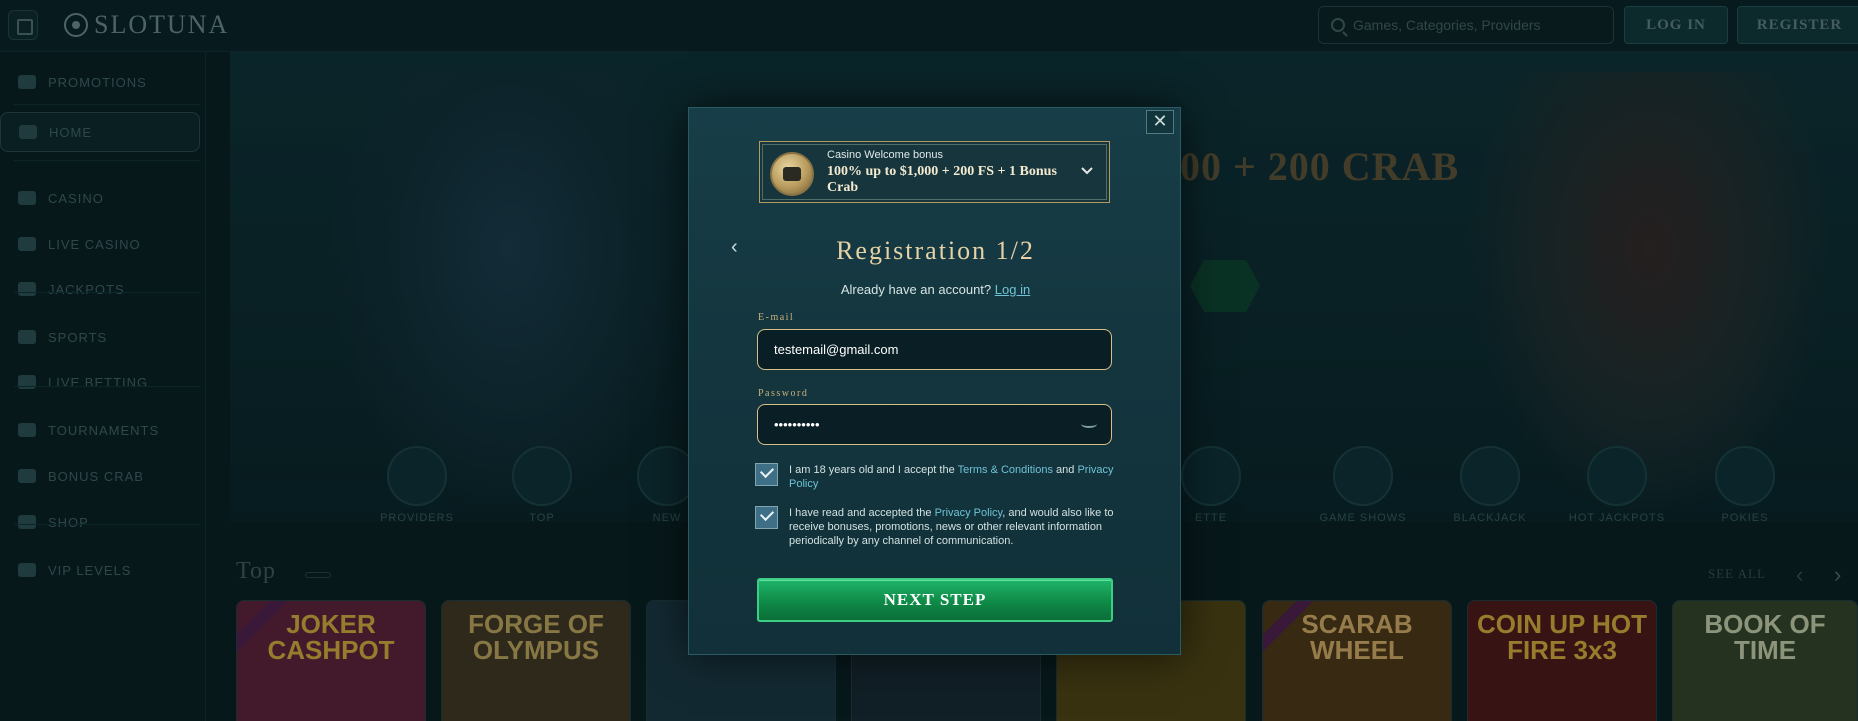 The width and height of the screenshot is (1858, 721). I want to click on password-value: ••••••••••, so click(797, 424).